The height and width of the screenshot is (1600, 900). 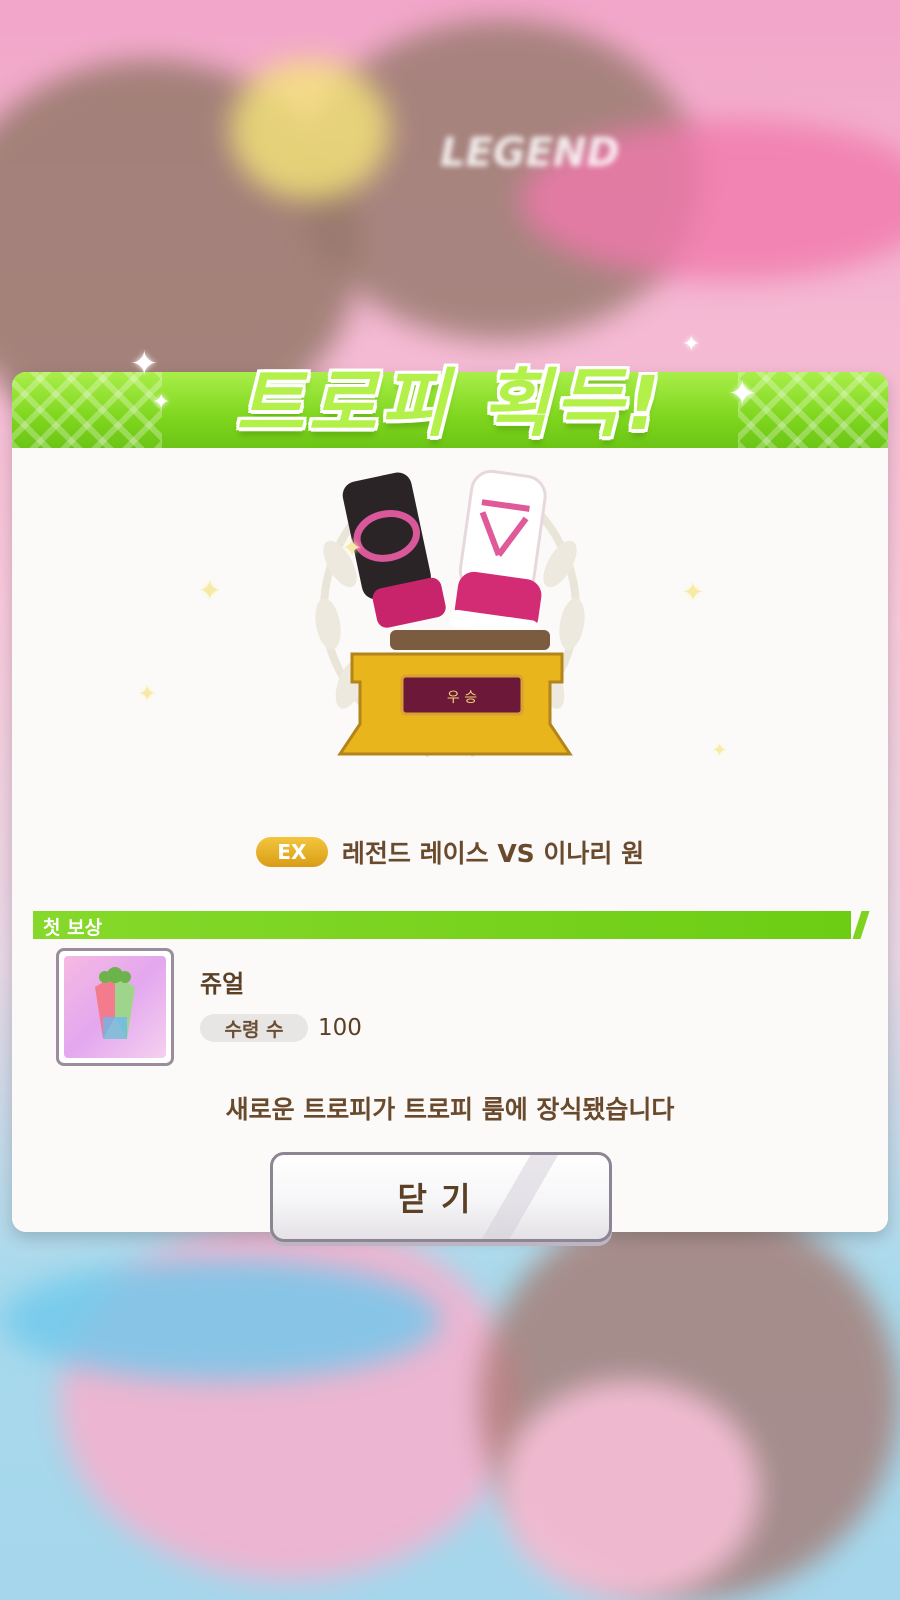 I want to click on jewel-icon, so click(x=115, y=1003).